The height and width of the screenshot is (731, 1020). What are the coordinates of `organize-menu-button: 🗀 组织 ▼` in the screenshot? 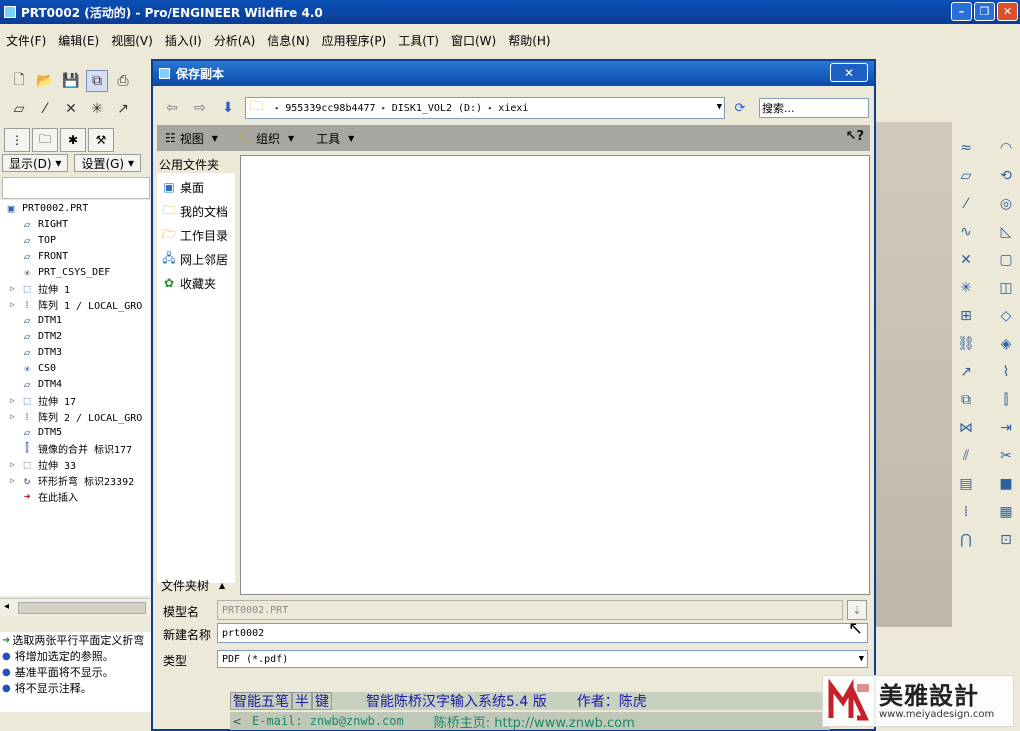 It's located at (263, 138).